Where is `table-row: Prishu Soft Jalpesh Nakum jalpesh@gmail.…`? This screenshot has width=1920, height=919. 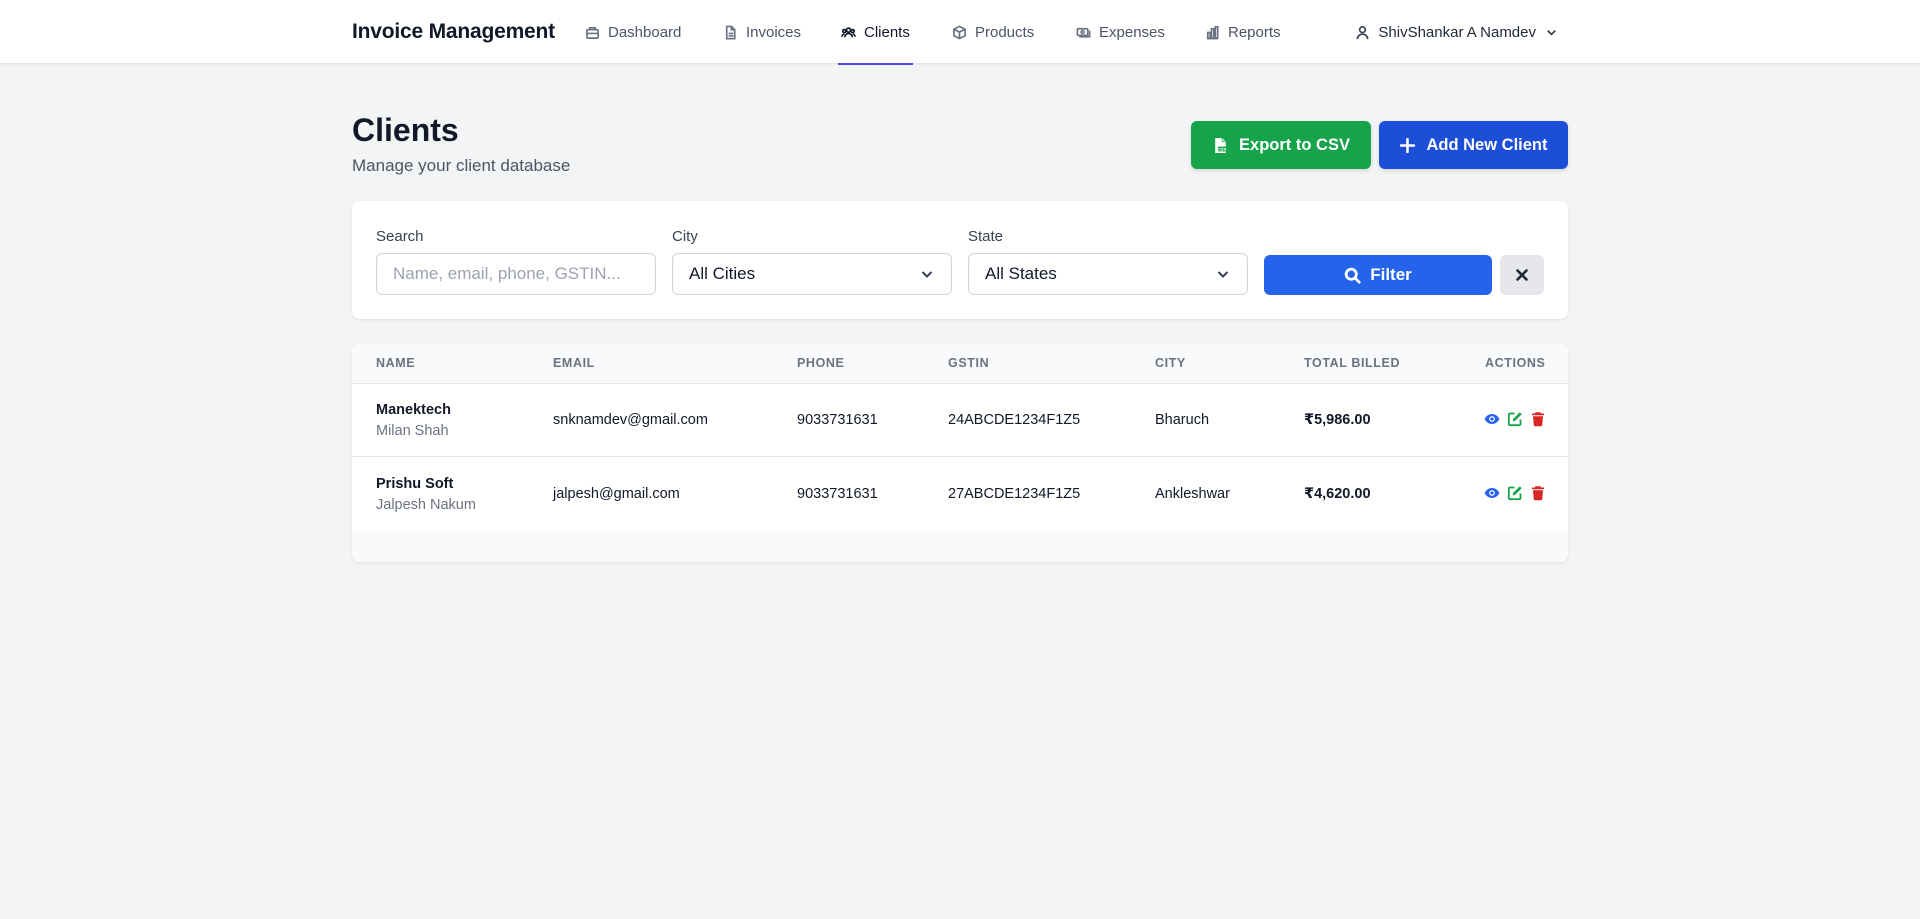 table-row: Prishu Soft Jalpesh Nakum jalpesh@gmail.… is located at coordinates (960, 494).